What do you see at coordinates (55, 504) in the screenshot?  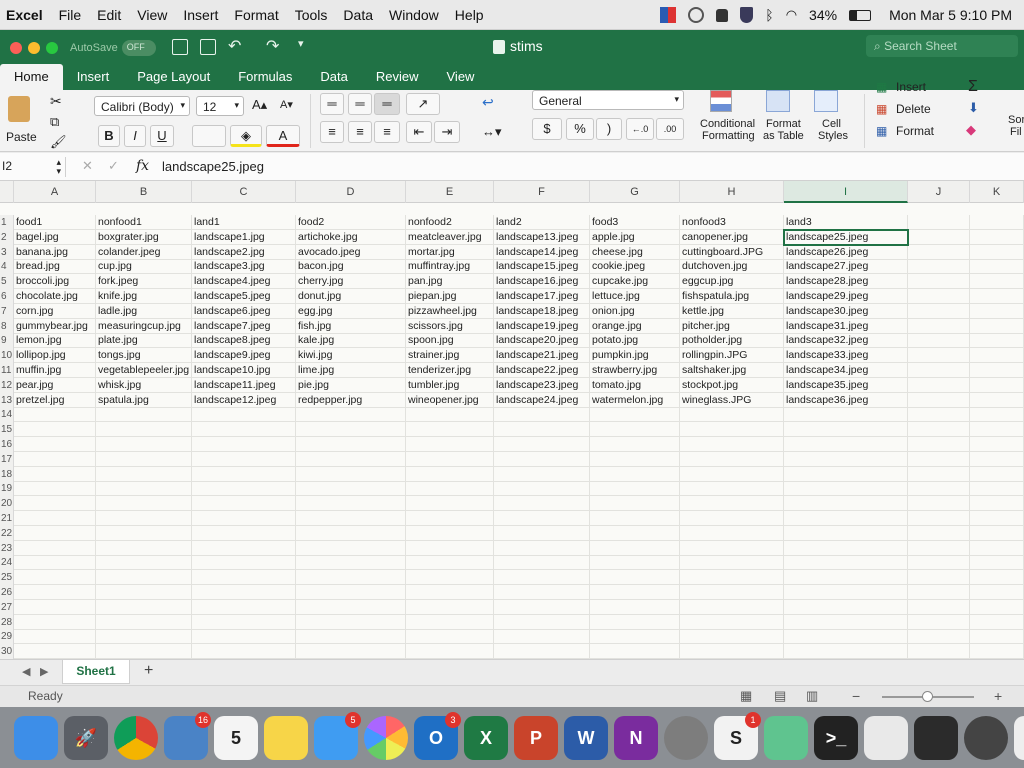 I see `cell-a20` at bounding box center [55, 504].